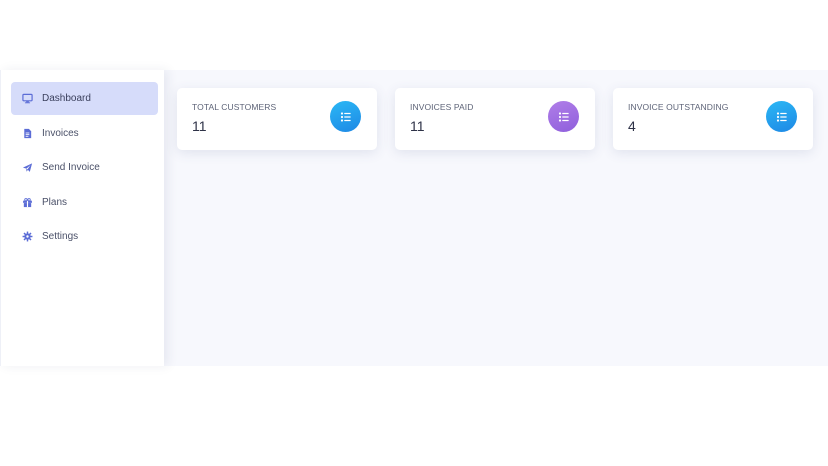 Image resolution: width=828 pixels, height=466 pixels. I want to click on stat-card-invoice-outstanding: INVOICE OUTSTANDING 4, so click(713, 119).